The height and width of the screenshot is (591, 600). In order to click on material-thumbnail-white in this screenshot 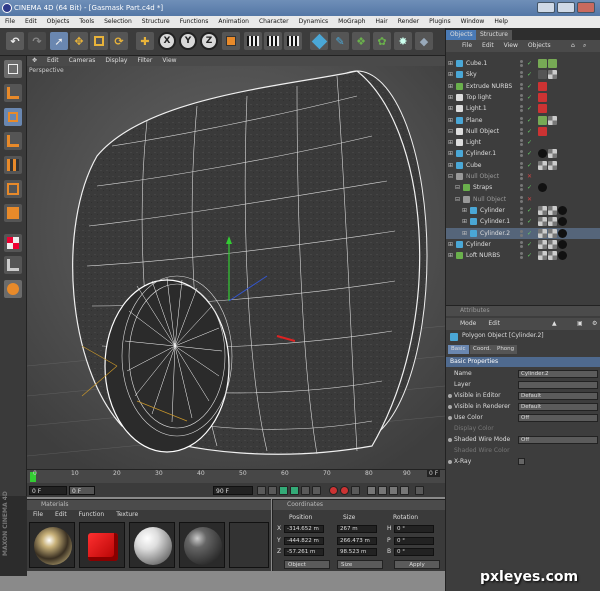, I will do `click(152, 545)`.